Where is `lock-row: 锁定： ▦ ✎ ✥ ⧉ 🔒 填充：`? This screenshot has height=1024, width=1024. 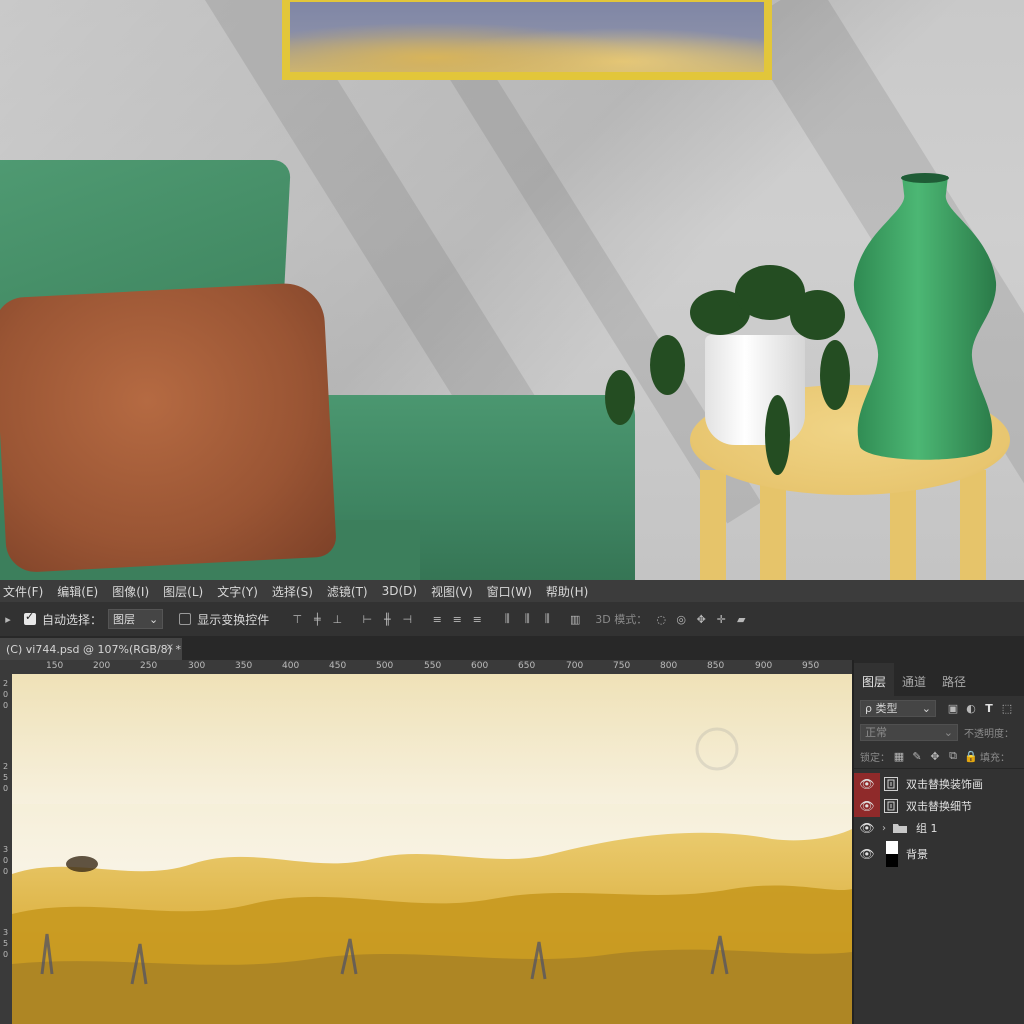 lock-row: 锁定： ▦ ✎ ✥ ⧉ 🔒 填充： is located at coordinates (939, 756).